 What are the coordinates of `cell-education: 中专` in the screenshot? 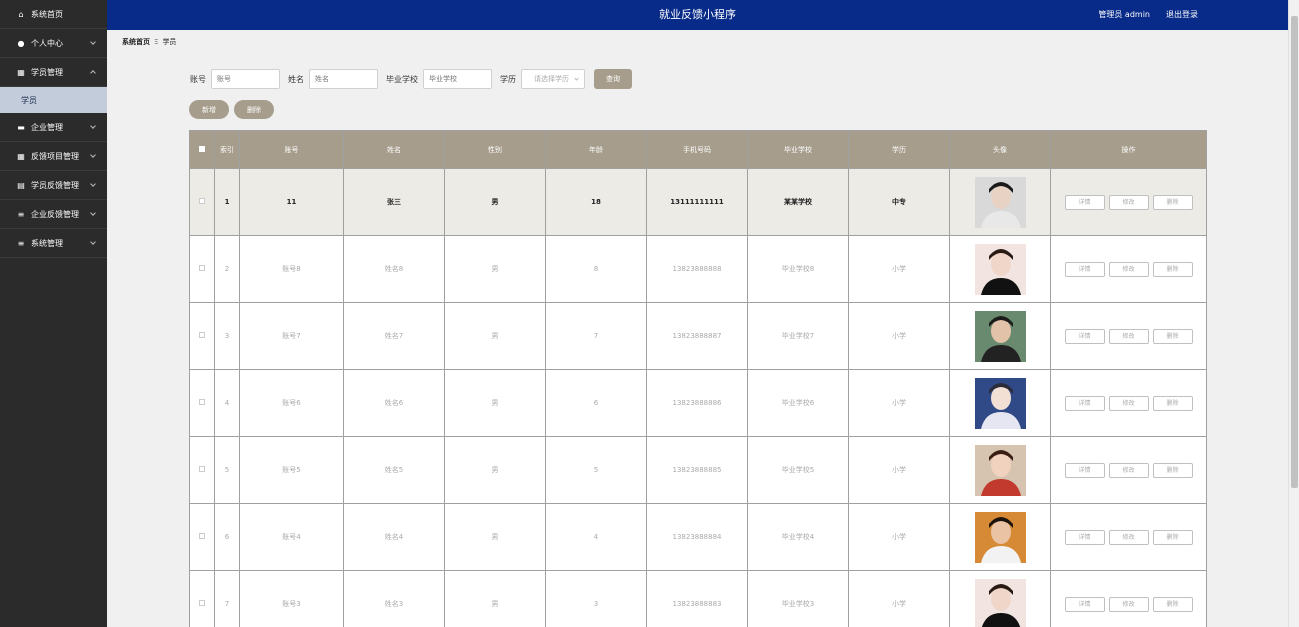 It's located at (899, 202).